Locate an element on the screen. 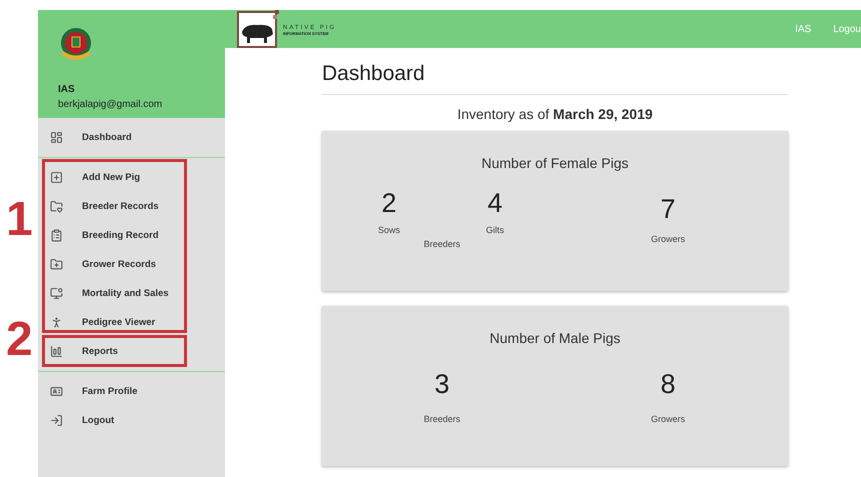 Image resolution: width=861 pixels, height=477 pixels. count-label: Gilts is located at coordinates (495, 230).